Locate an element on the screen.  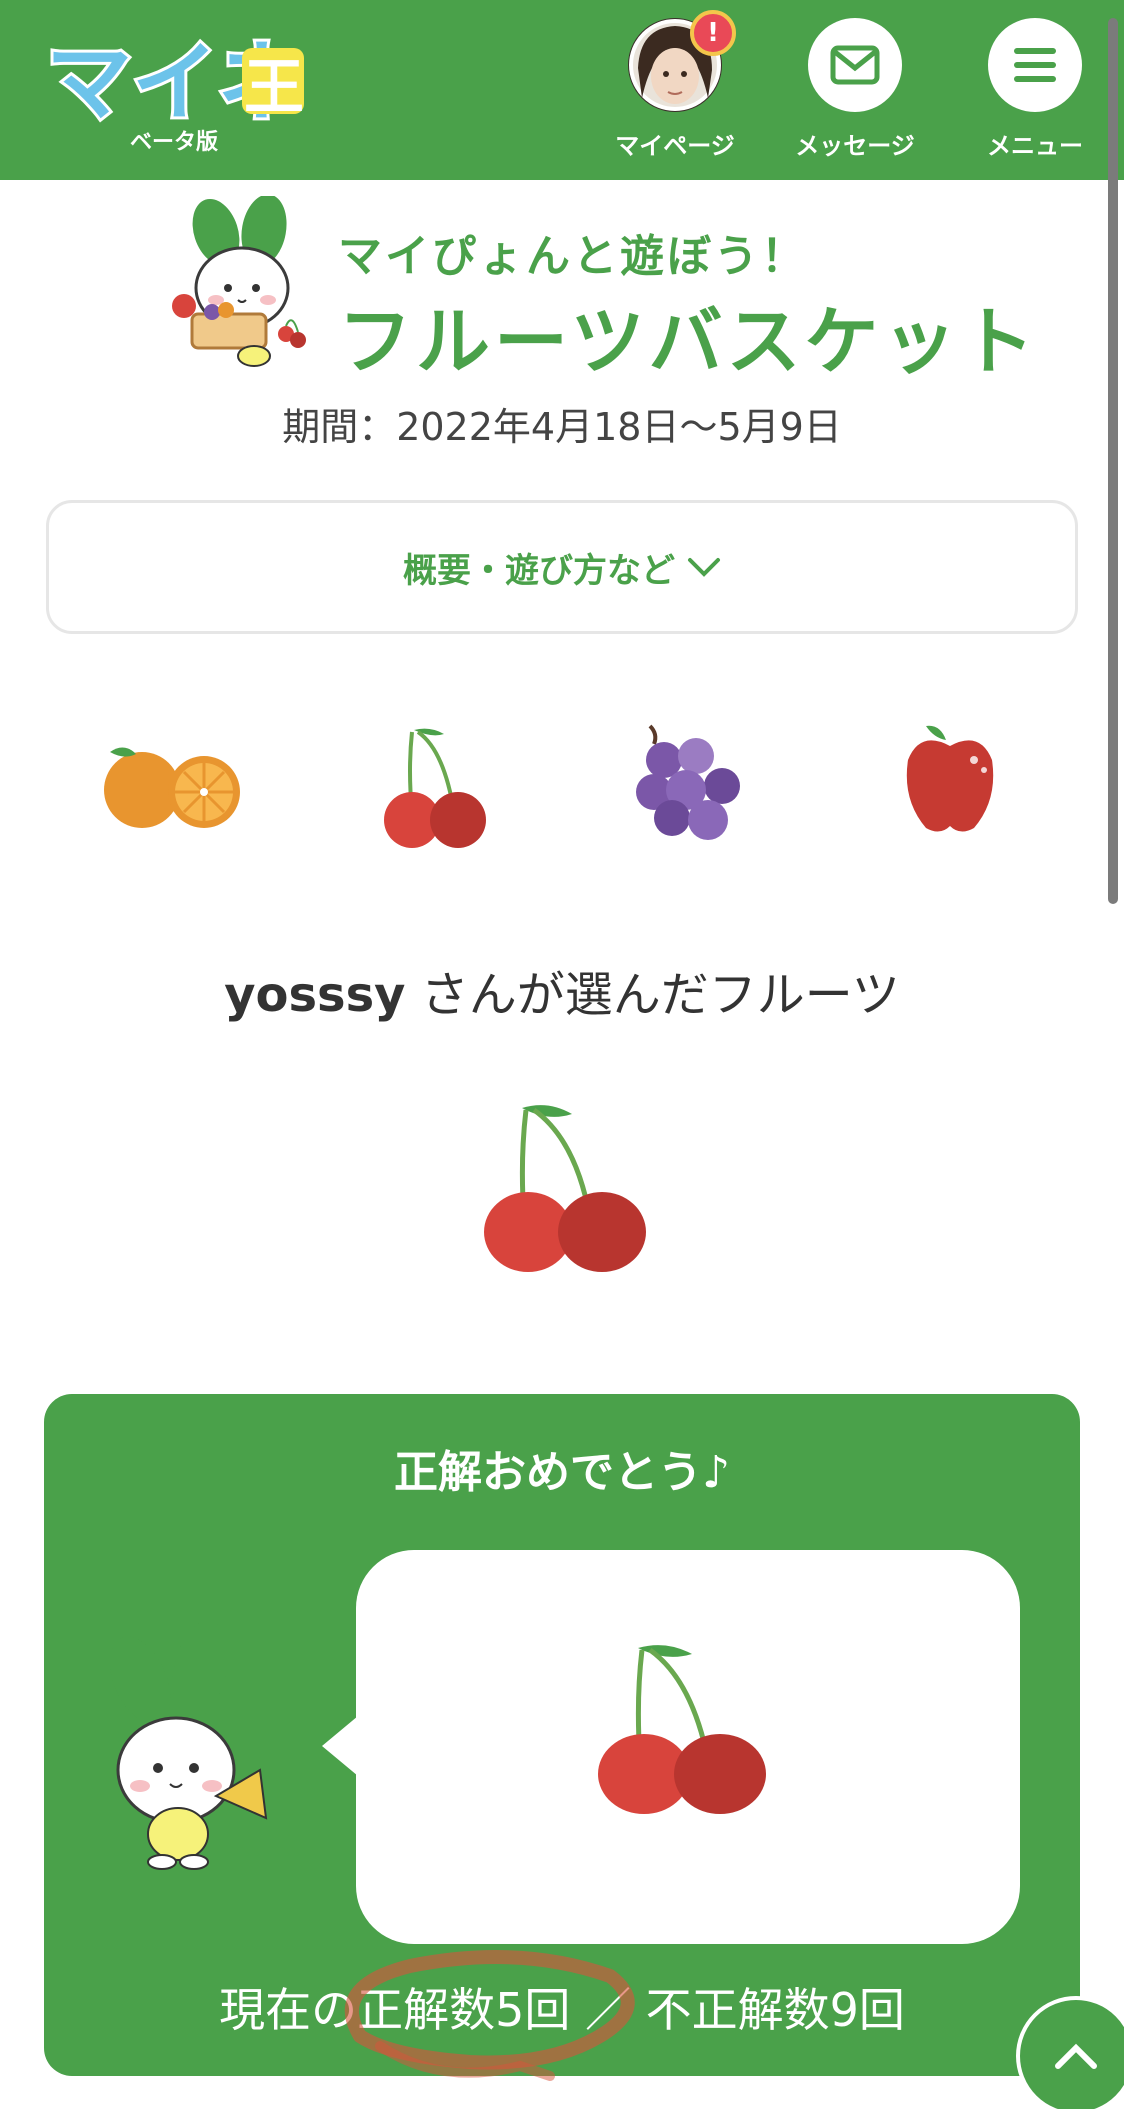
fruit-options is located at coordinates (562, 790).